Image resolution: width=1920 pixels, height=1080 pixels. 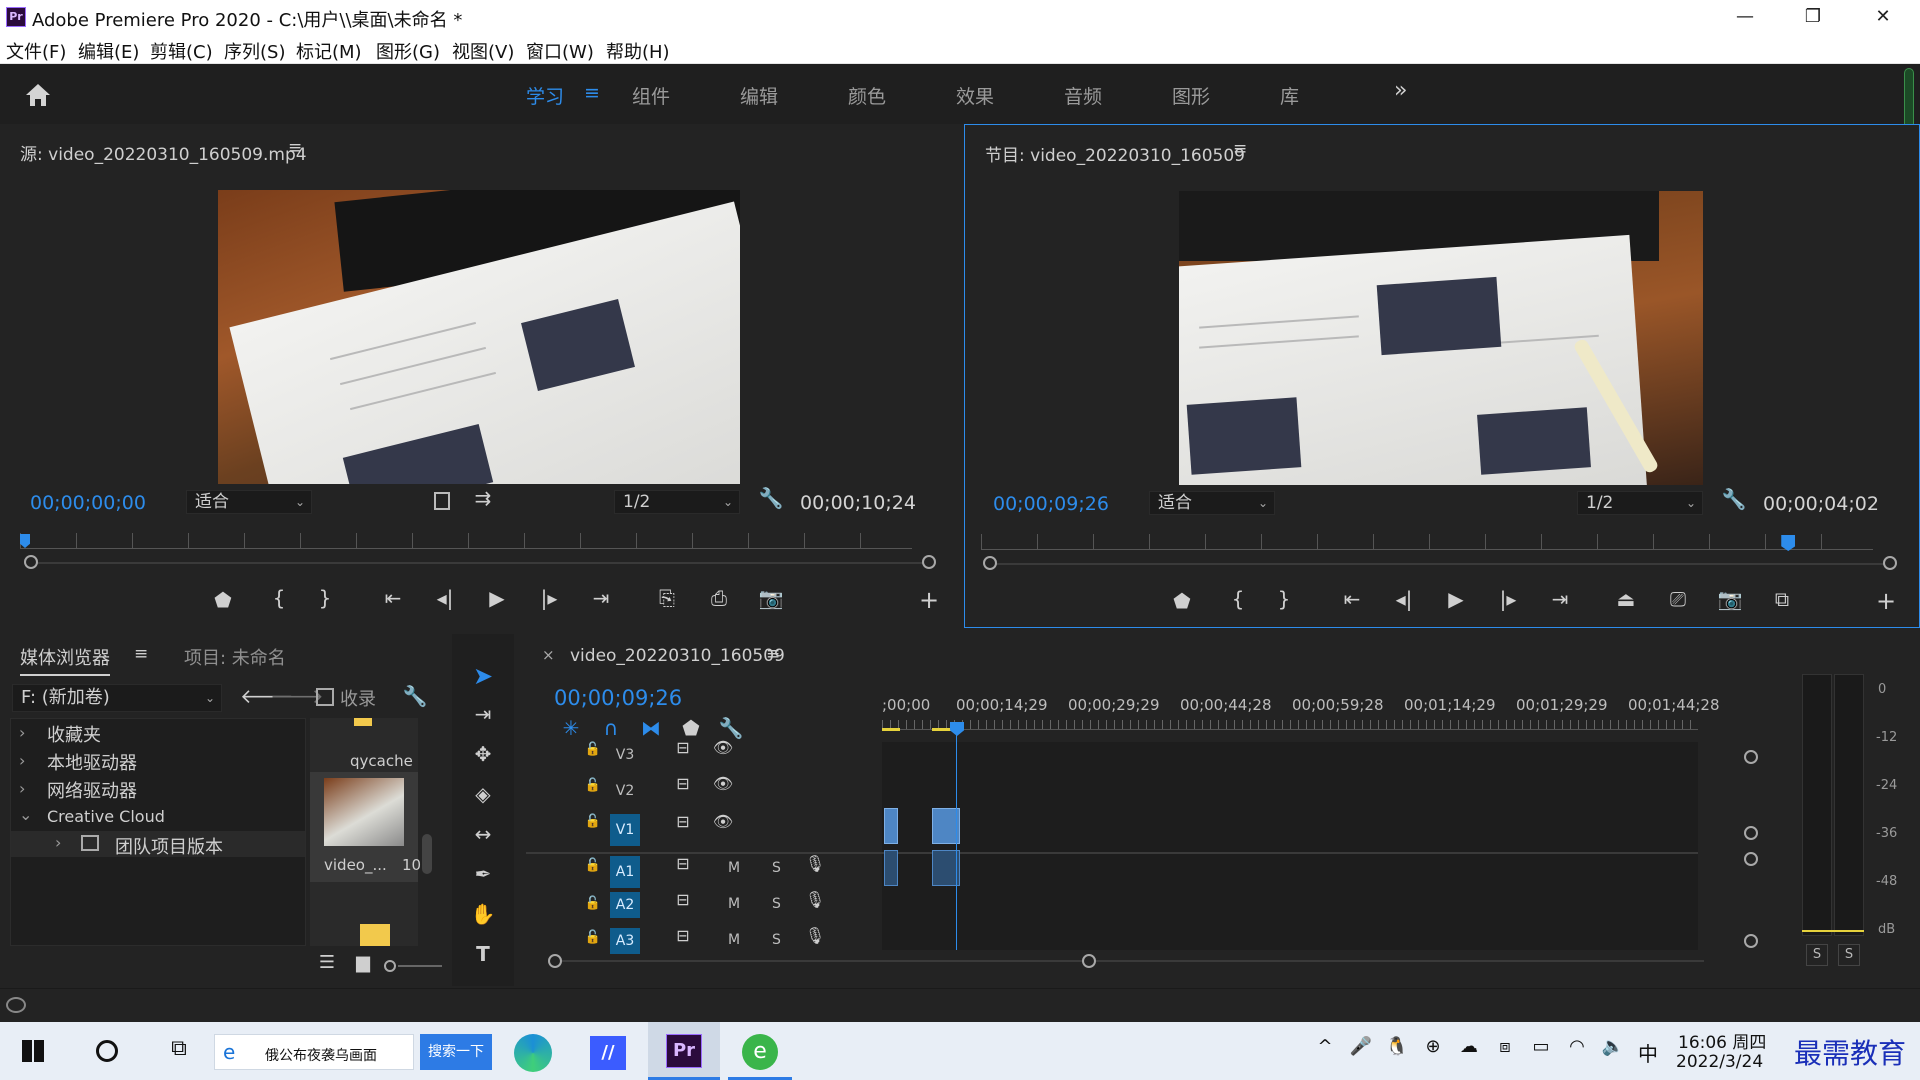 I want to click on menu-edit: 编辑(E), so click(x=108, y=51).